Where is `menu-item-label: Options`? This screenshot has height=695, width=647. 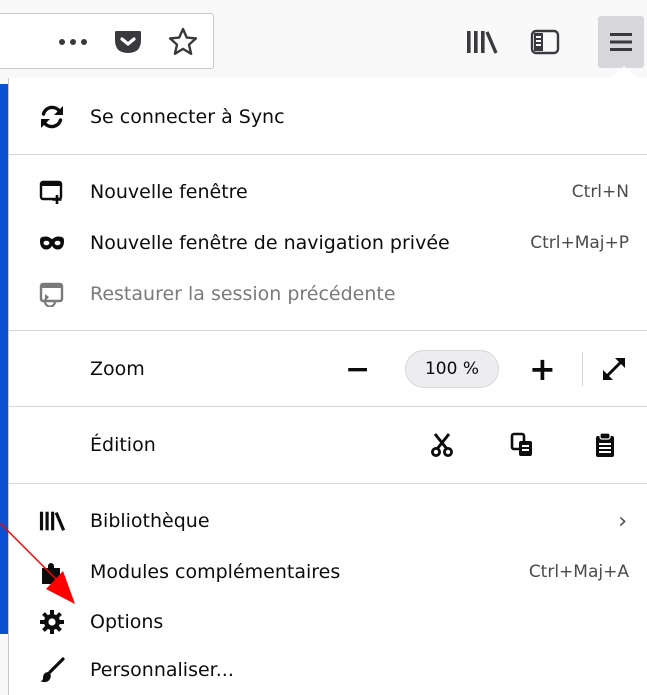 menu-item-label: Options is located at coordinates (127, 622).